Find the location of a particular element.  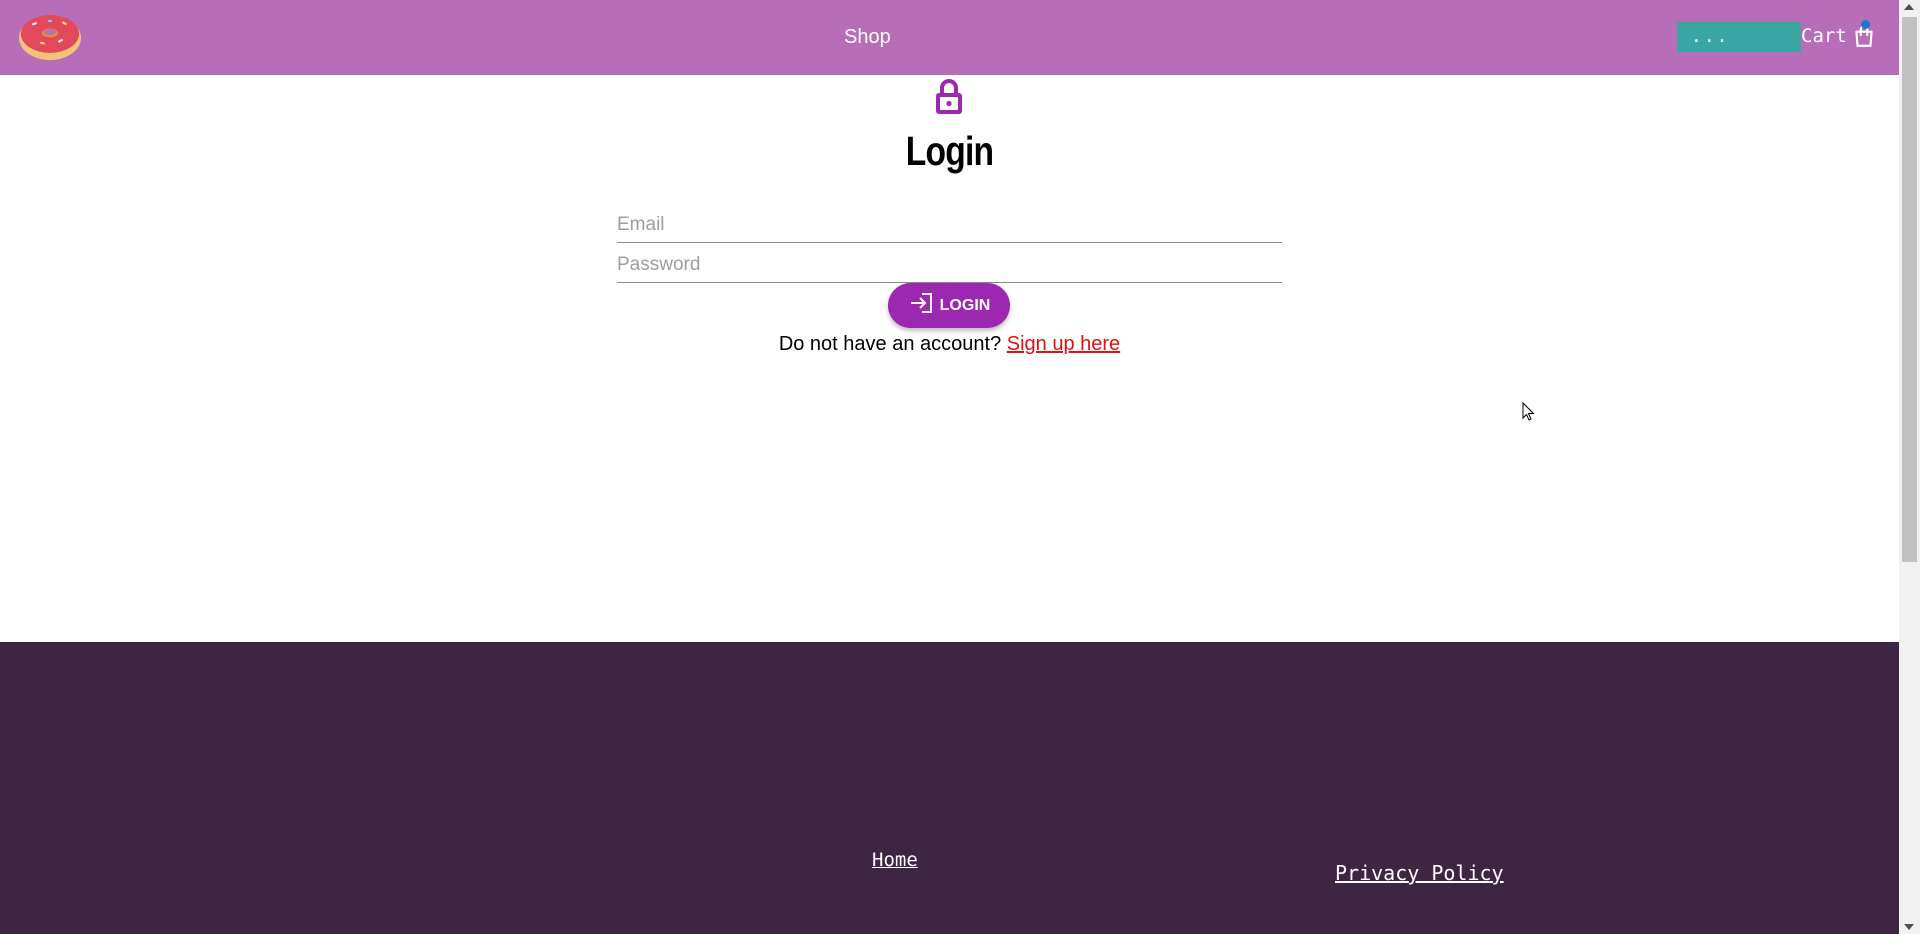

signup-link: Sign up here is located at coordinates (1063, 344).